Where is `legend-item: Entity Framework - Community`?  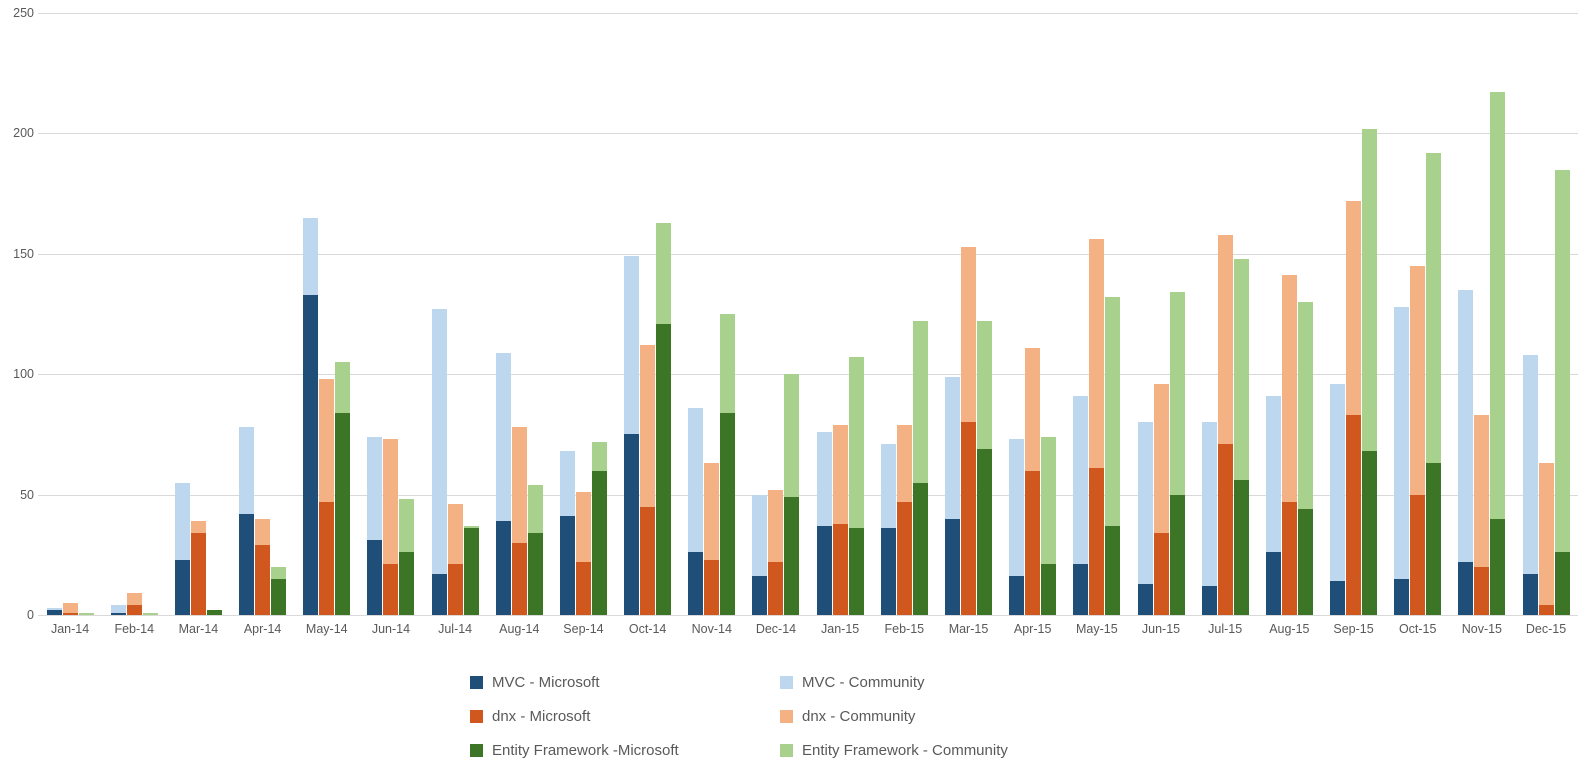
legend-item: Entity Framework - Community is located at coordinates (935, 750).